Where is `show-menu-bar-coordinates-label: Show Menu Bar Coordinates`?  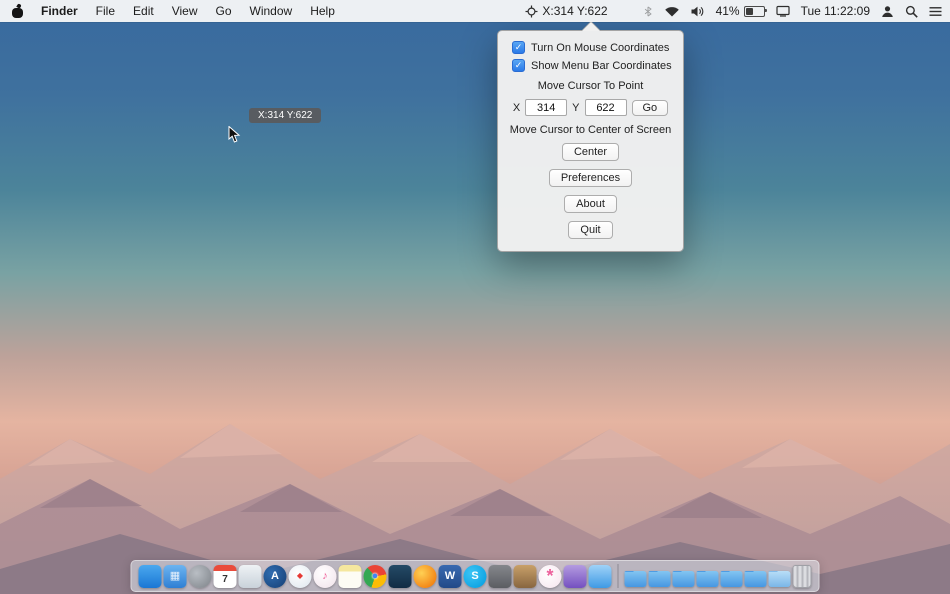
show-menu-bar-coordinates-label: Show Menu Bar Coordinates is located at coordinates (601, 65).